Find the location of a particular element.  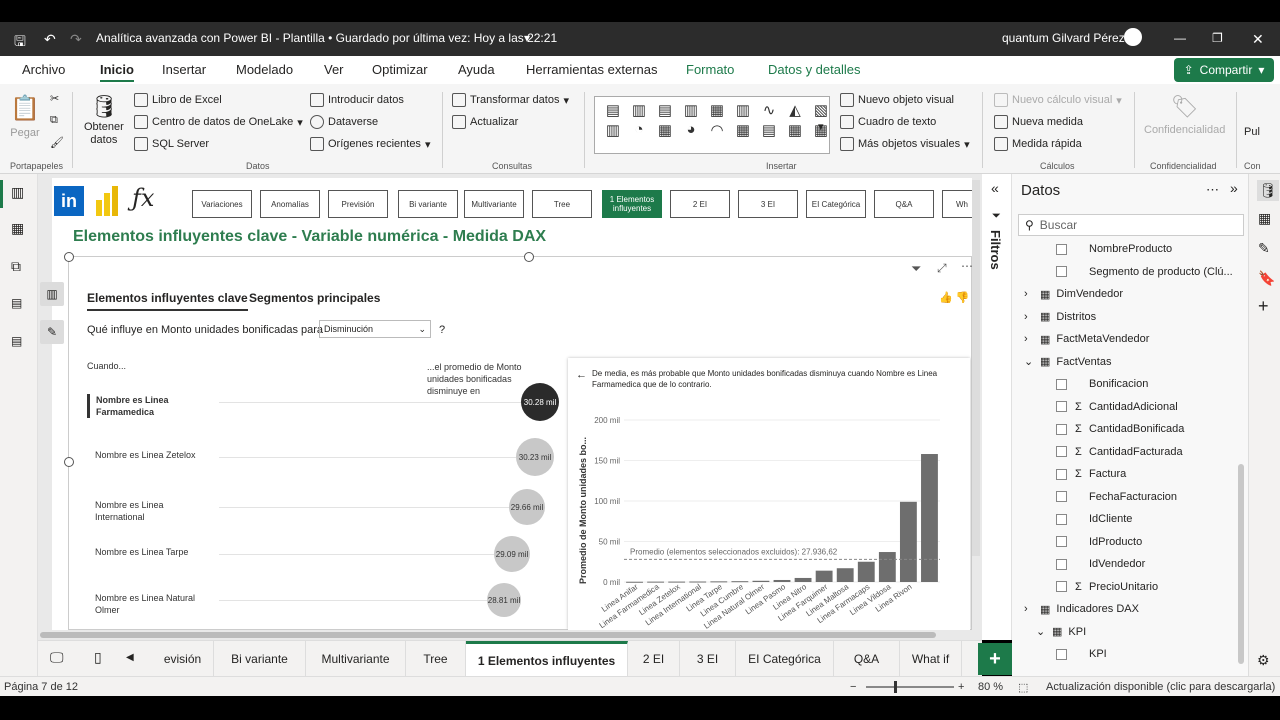

nav-button: Multivariante is located at coordinates (494, 204).